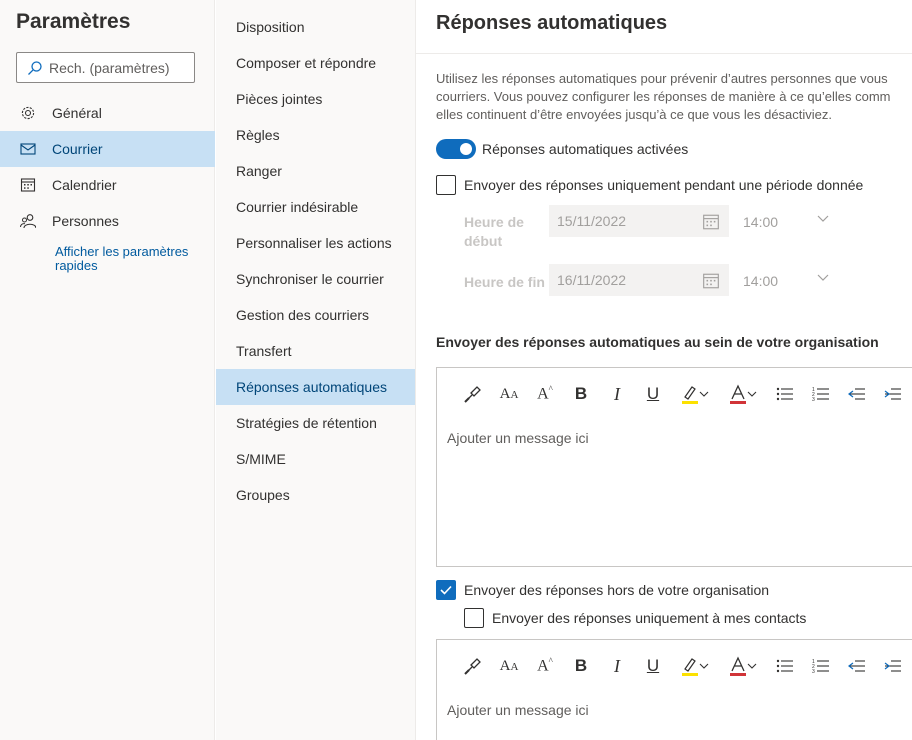  I want to click on mail-menu-item: Courrier indésirable, so click(315, 207).